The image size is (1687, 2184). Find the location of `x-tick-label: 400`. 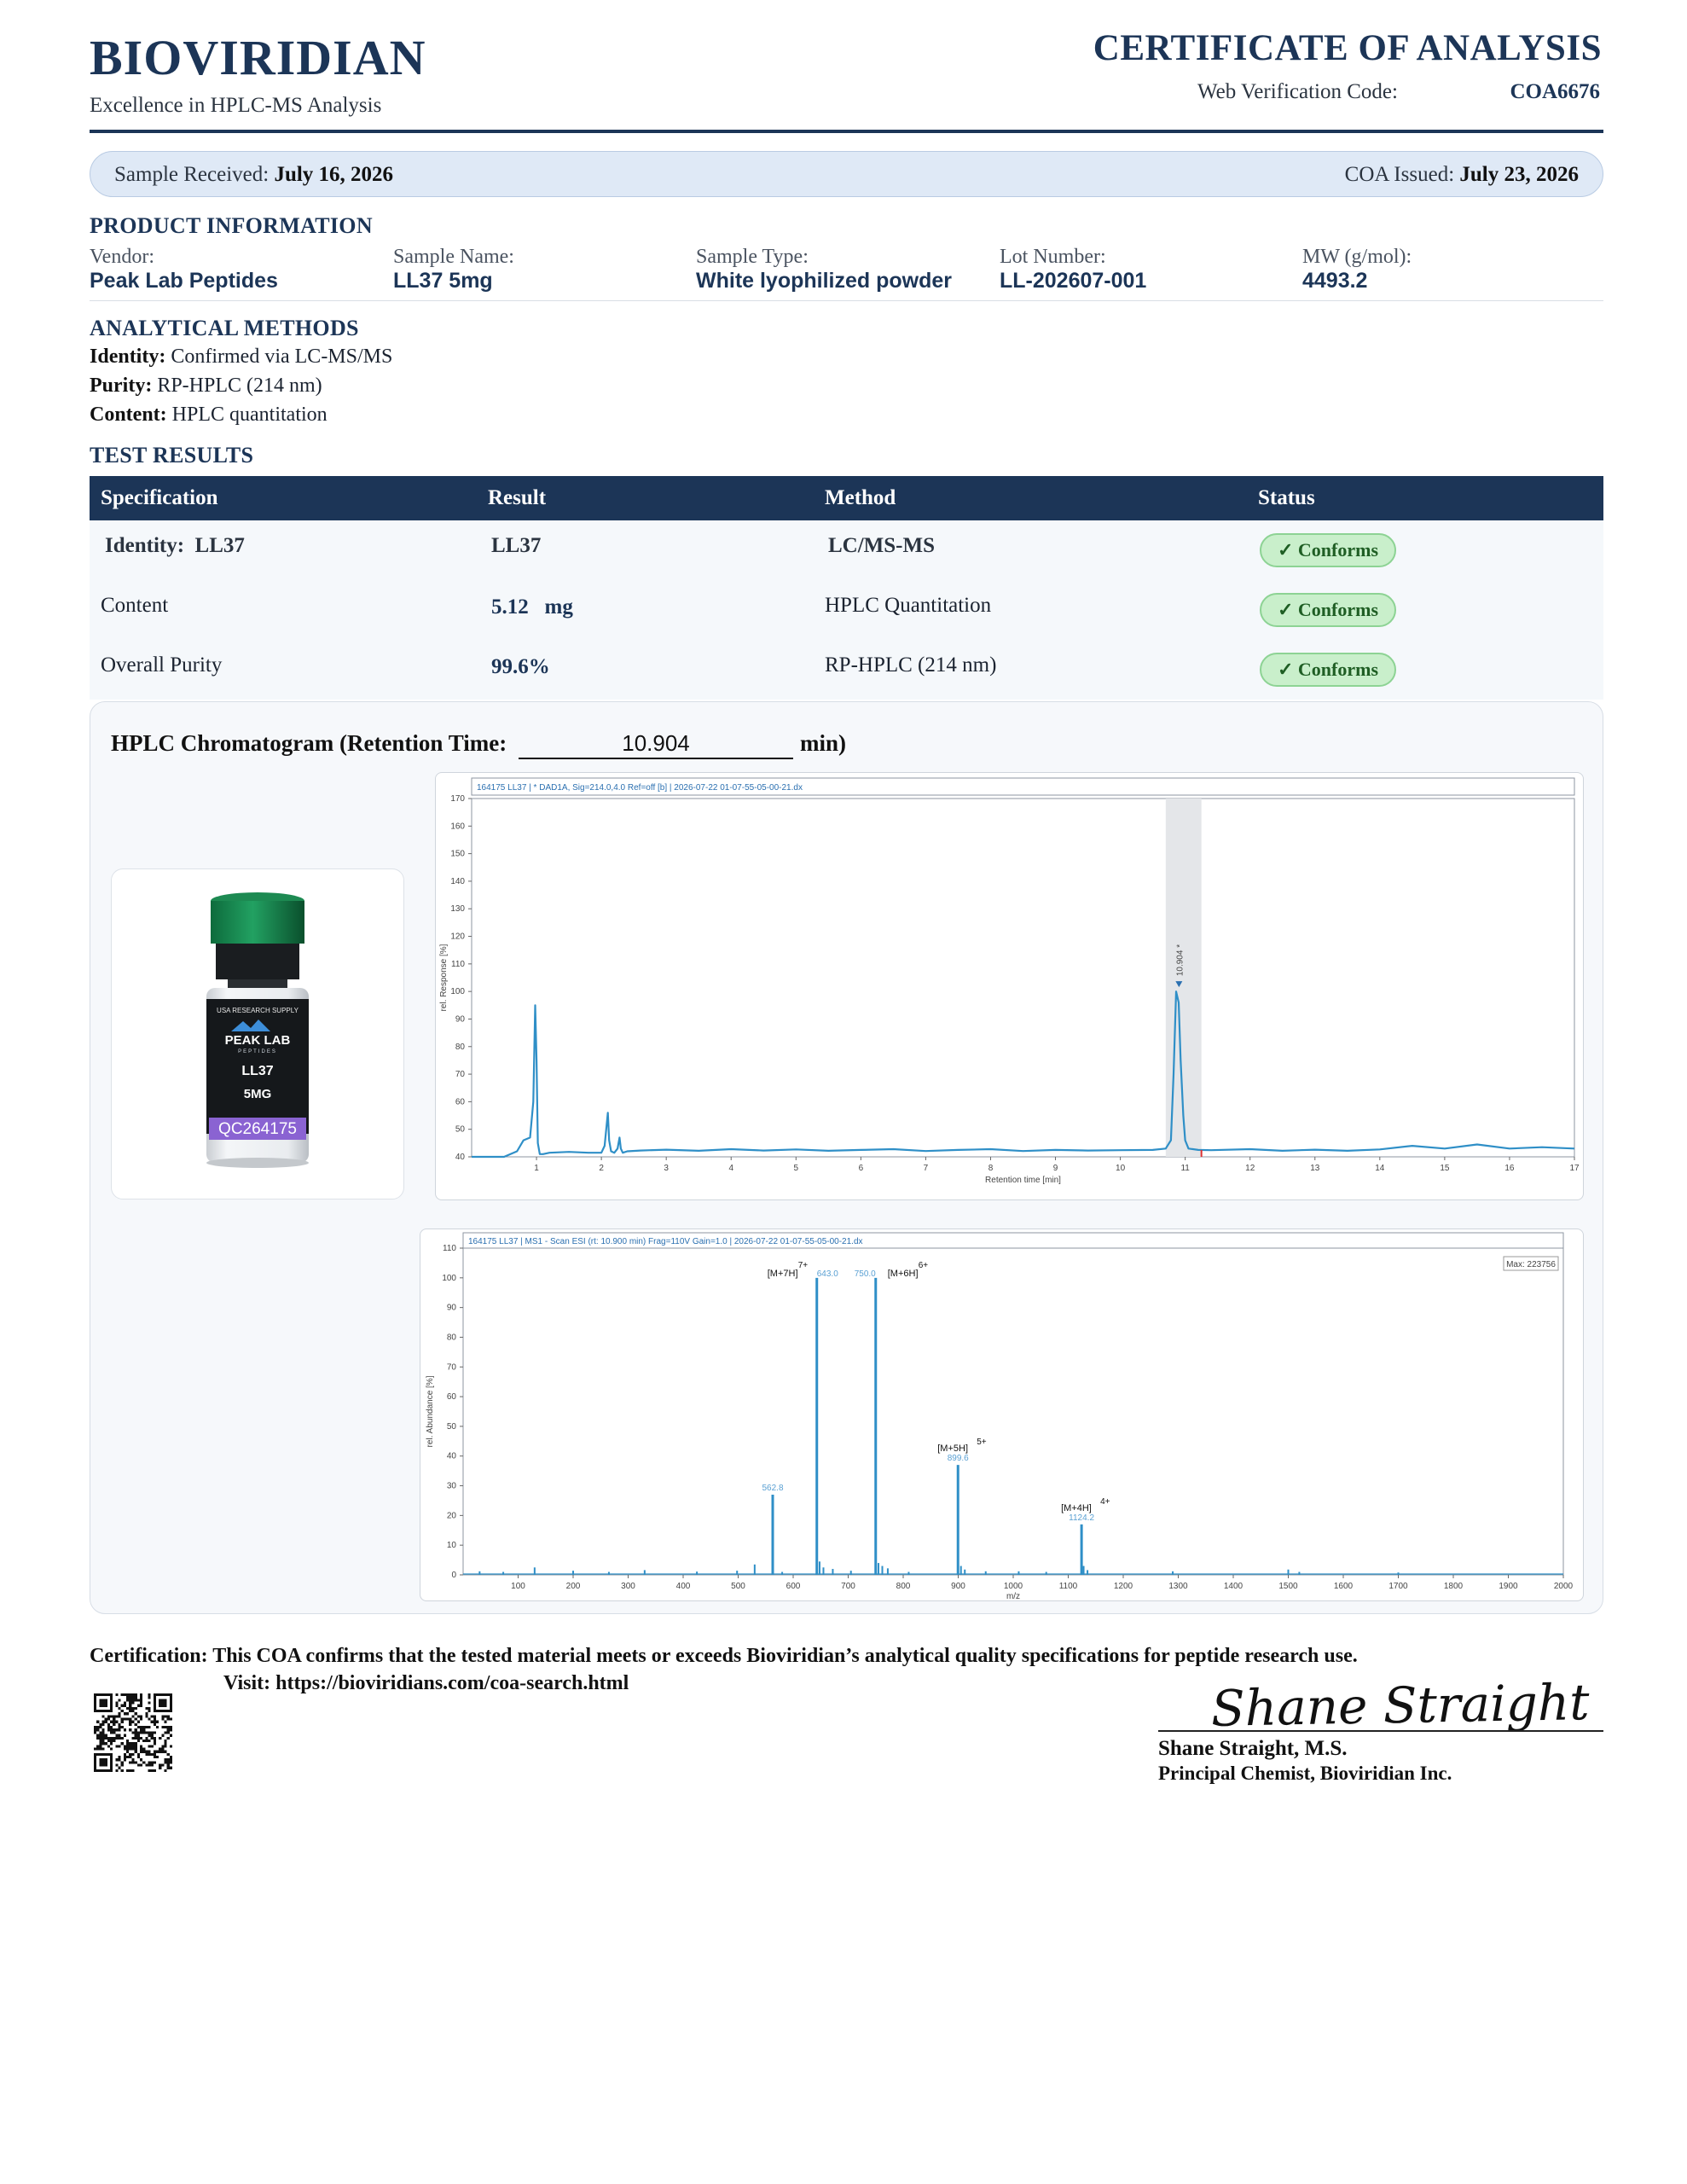

x-tick-label: 400 is located at coordinates (683, 1587).